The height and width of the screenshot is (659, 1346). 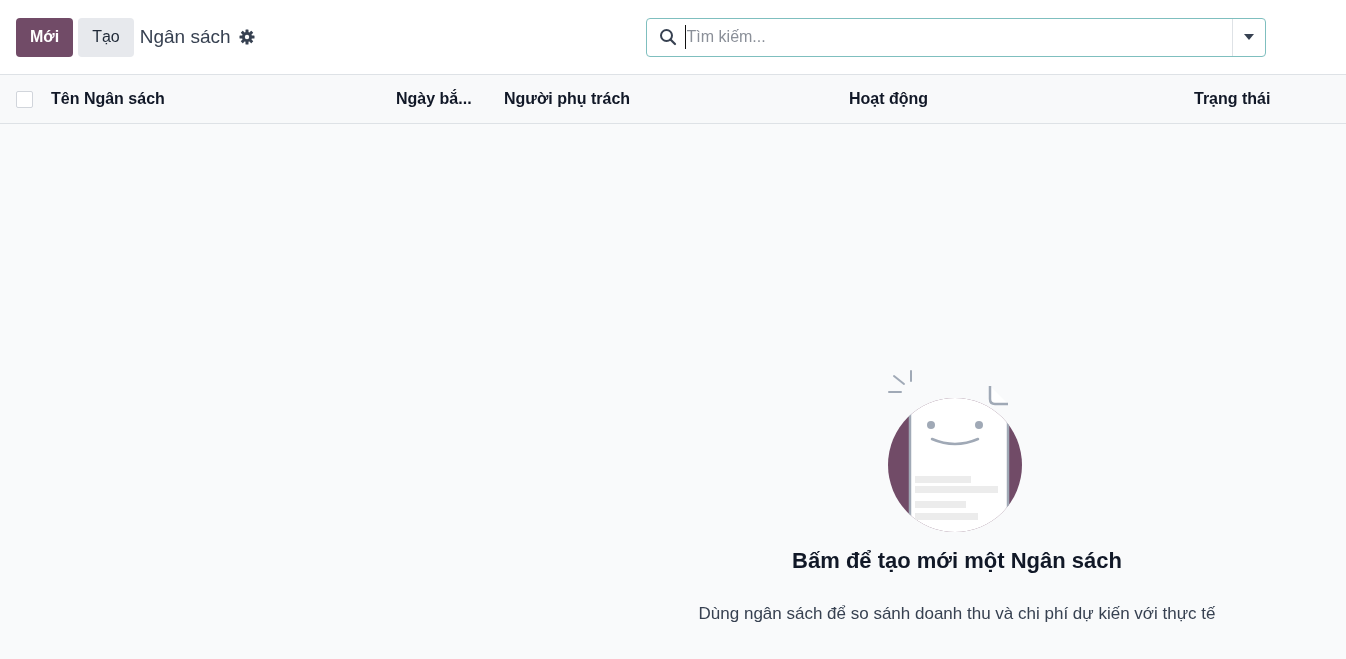 What do you see at coordinates (106, 37) in the screenshot?
I see `create-button: Tạo` at bounding box center [106, 37].